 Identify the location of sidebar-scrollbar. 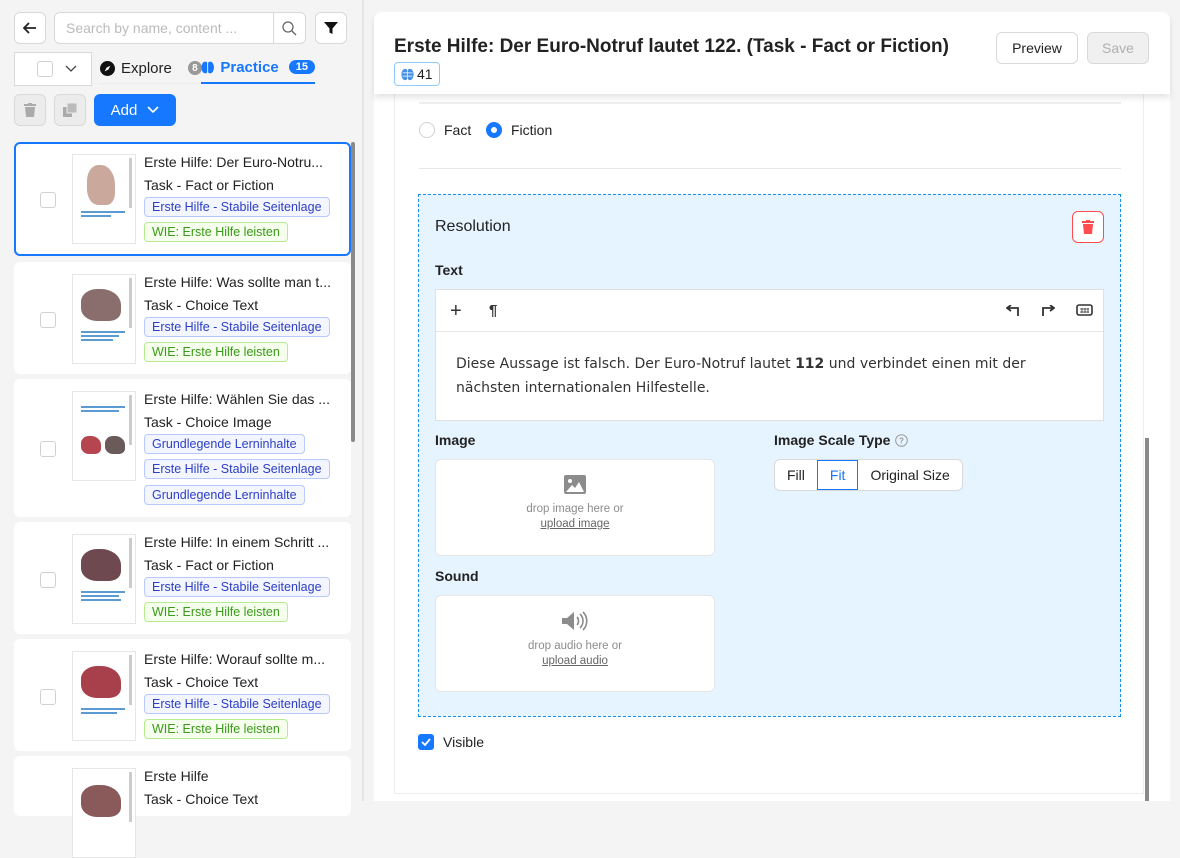
(353, 292).